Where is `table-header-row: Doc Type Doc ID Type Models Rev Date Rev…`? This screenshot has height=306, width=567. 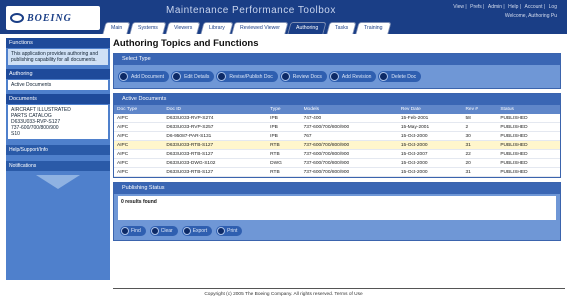 table-header-row: Doc Type Doc ID Type Models Rev Date Rev… is located at coordinates (337, 109).